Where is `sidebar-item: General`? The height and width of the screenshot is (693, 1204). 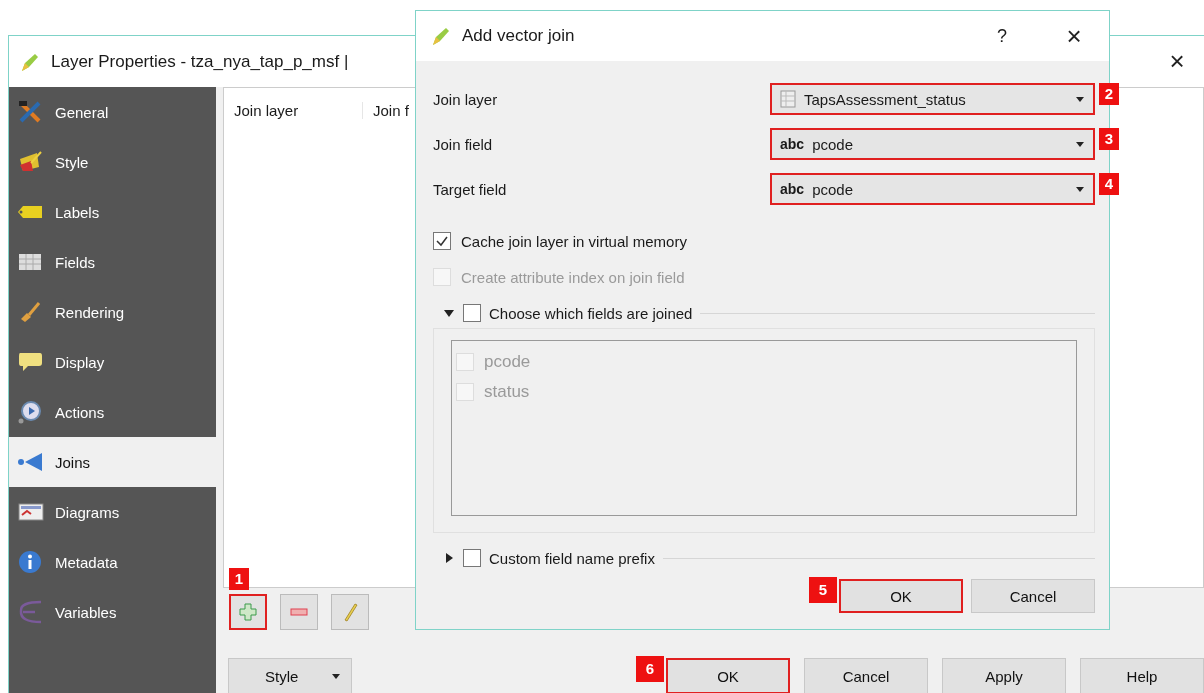
sidebar-item: General is located at coordinates (112, 112).